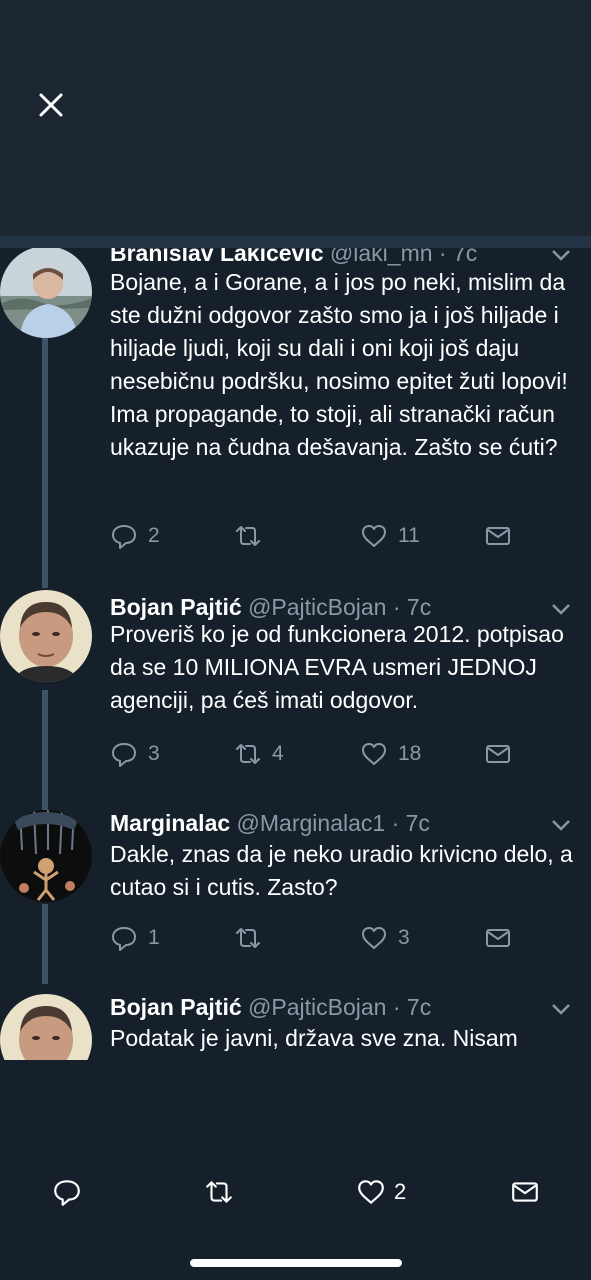  I want to click on reply-count: 2, so click(154, 535).